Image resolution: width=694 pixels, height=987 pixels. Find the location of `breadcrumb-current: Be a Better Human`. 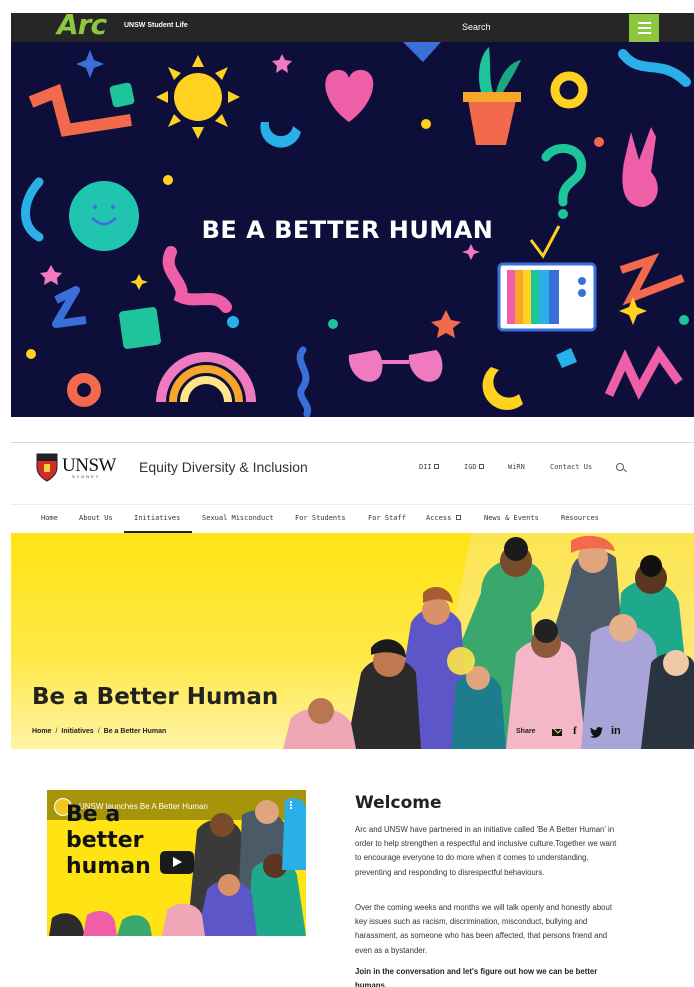

breadcrumb-current: Be a Better Human is located at coordinates (135, 731).